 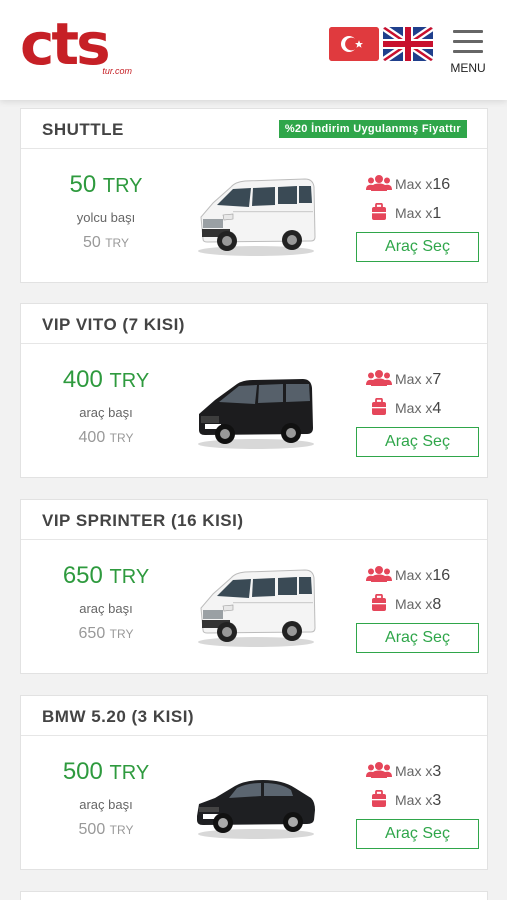 I want to click on price-value: 400, so click(x=82, y=379).